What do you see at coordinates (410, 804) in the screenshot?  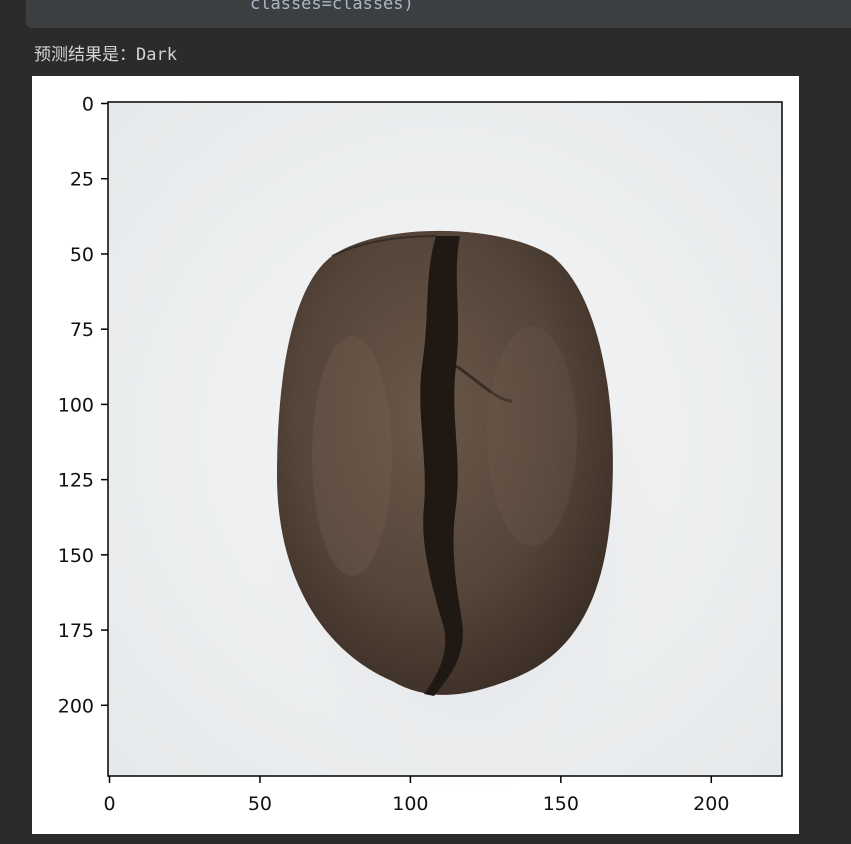 I see `x-tick-label: 100` at bounding box center [410, 804].